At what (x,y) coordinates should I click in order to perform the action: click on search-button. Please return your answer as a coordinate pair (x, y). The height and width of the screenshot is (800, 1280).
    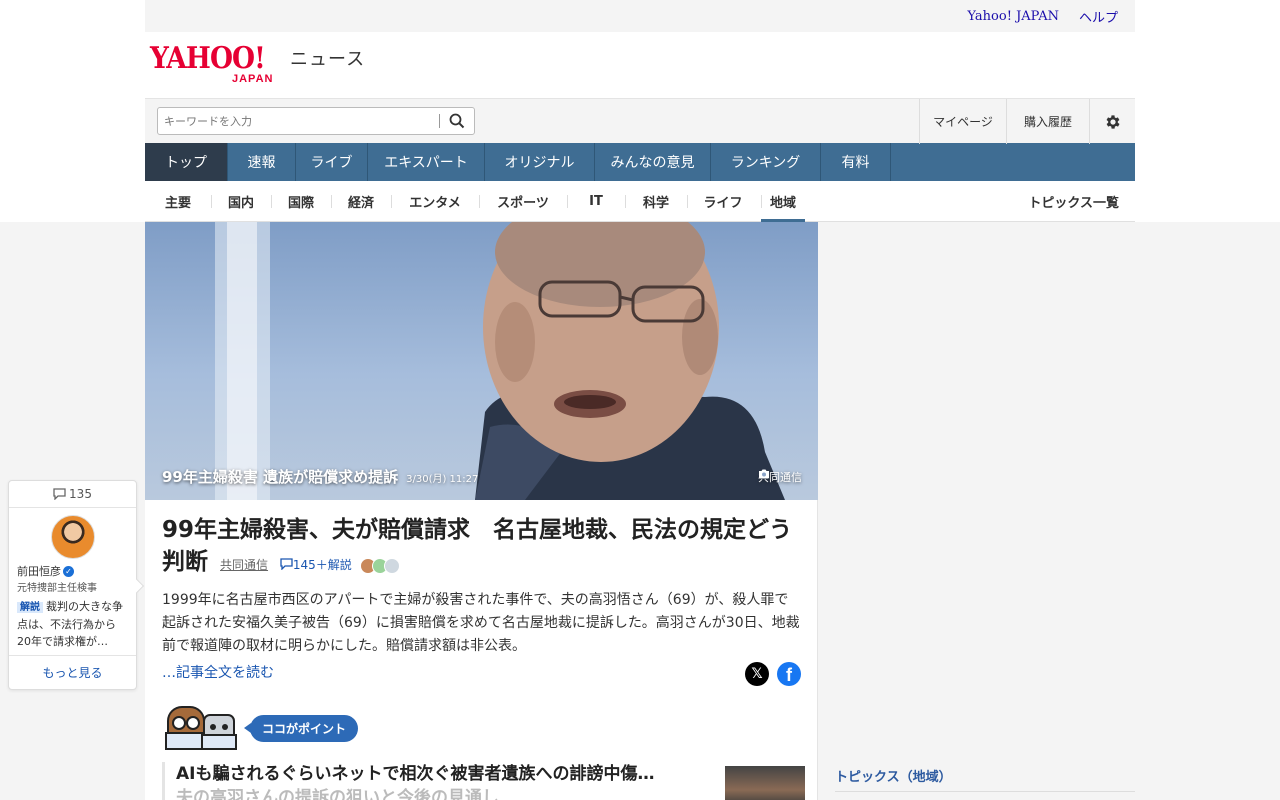
    Looking at the image, I should click on (457, 121).